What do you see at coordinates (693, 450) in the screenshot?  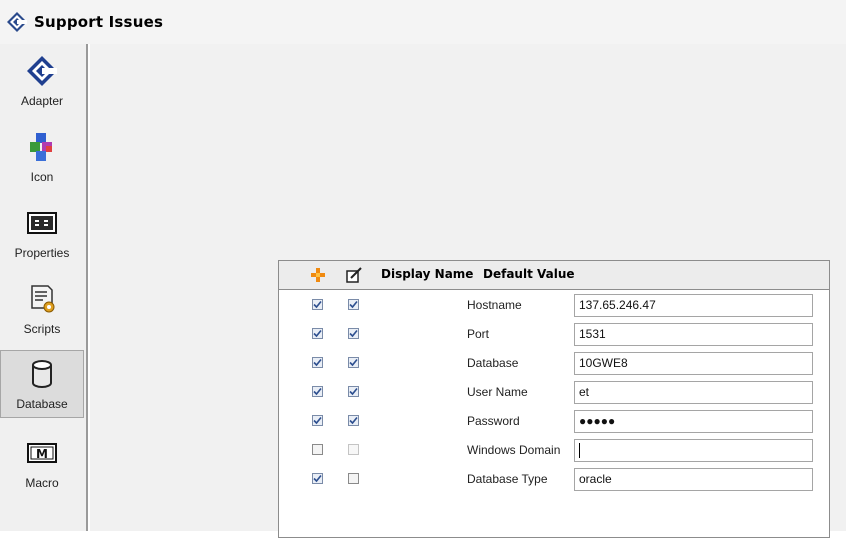 I see `default-value-input` at bounding box center [693, 450].